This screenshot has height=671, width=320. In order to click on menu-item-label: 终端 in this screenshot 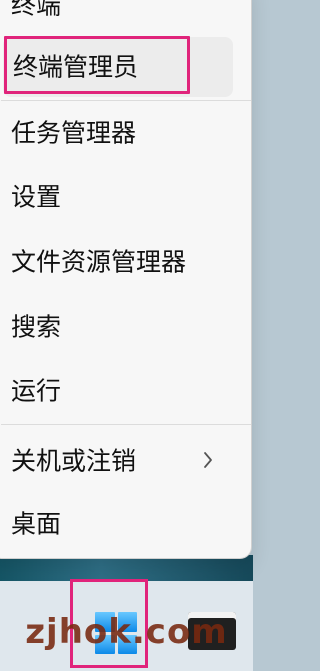, I will do `click(36, 10)`.